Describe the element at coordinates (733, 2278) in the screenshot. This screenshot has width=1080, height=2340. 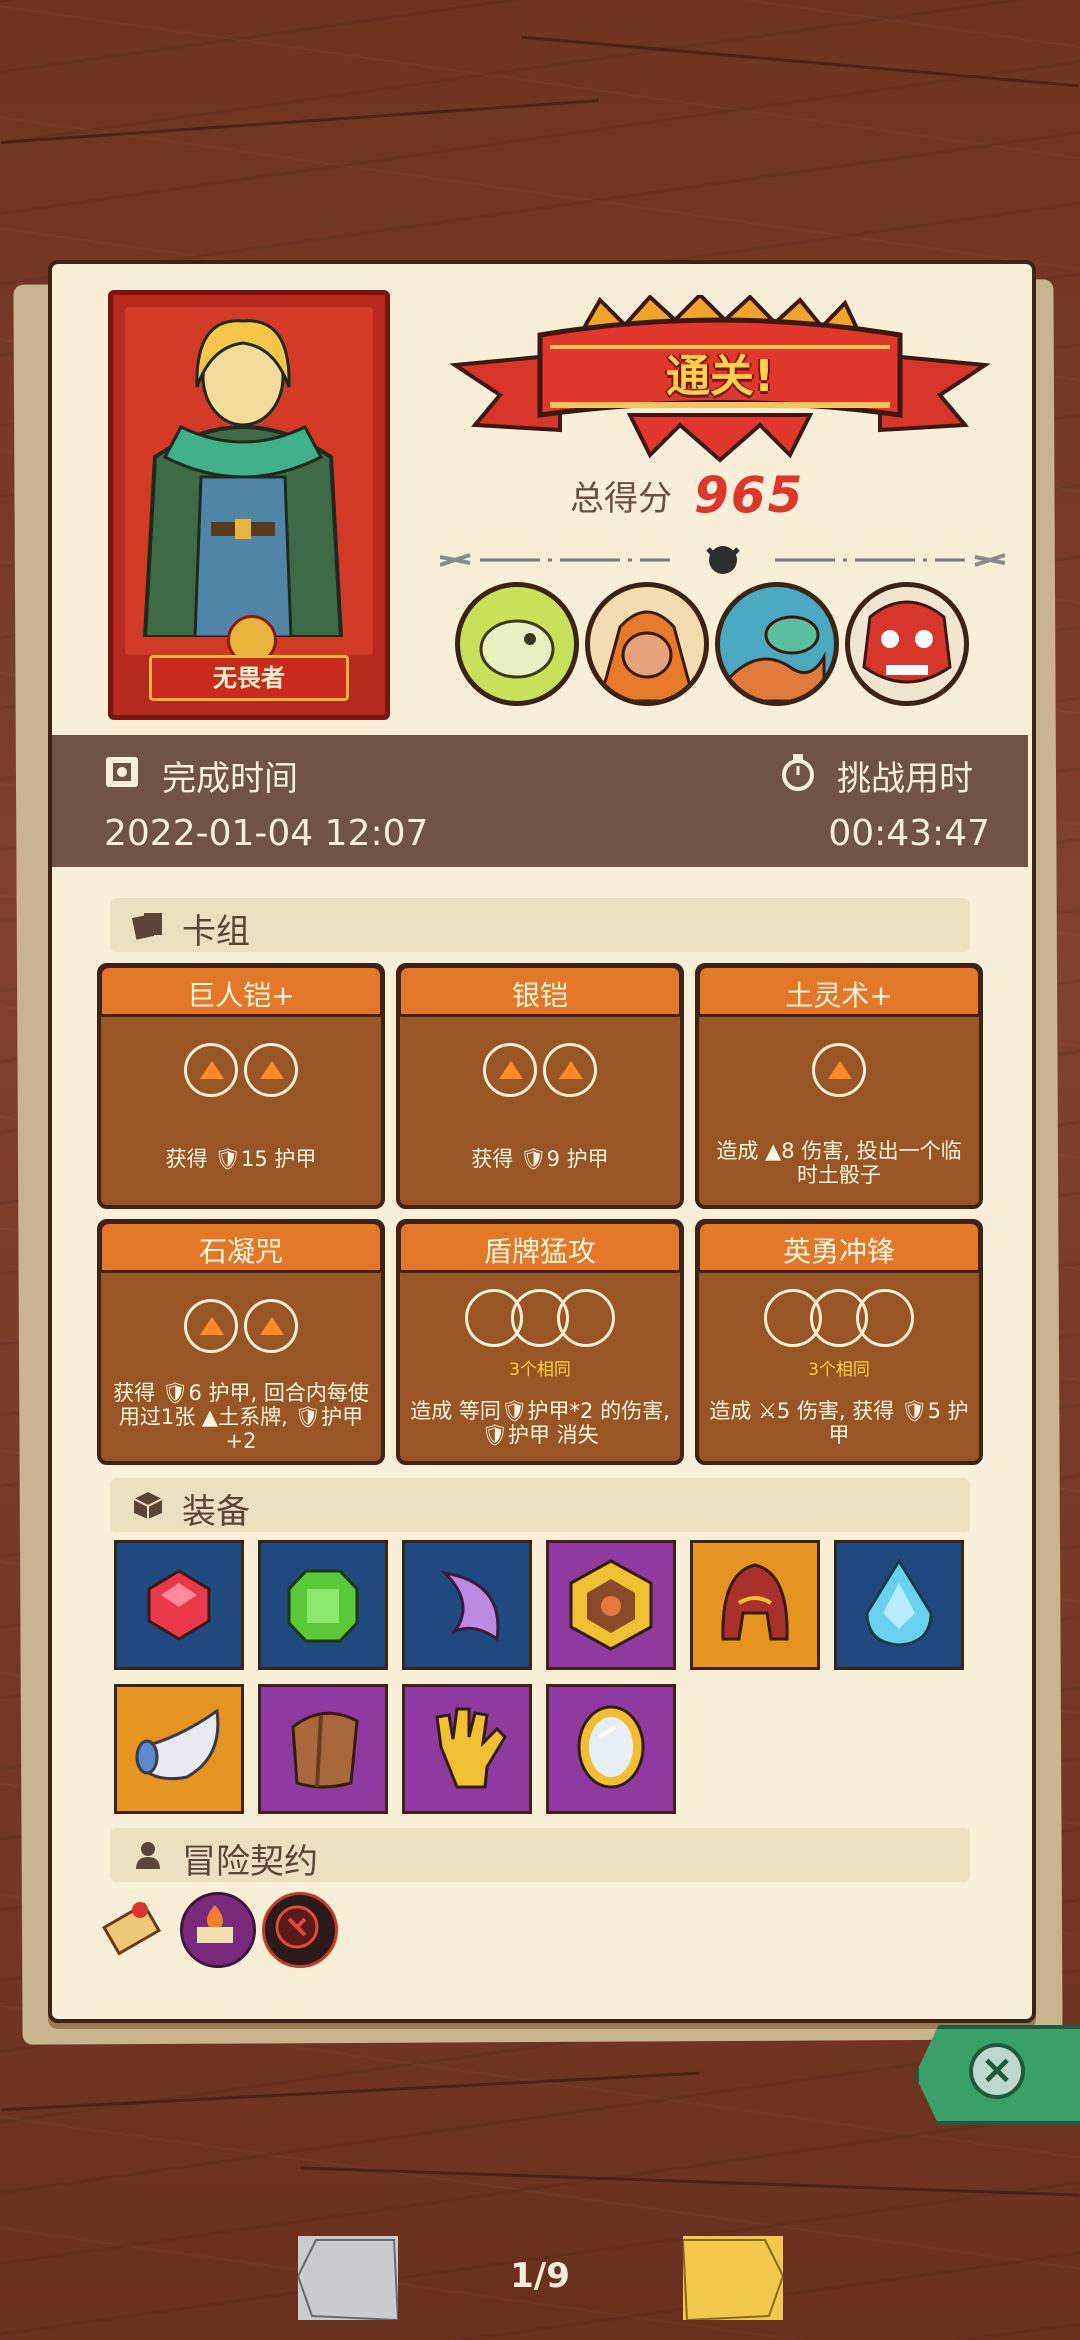
I see `next-page-button` at that location.